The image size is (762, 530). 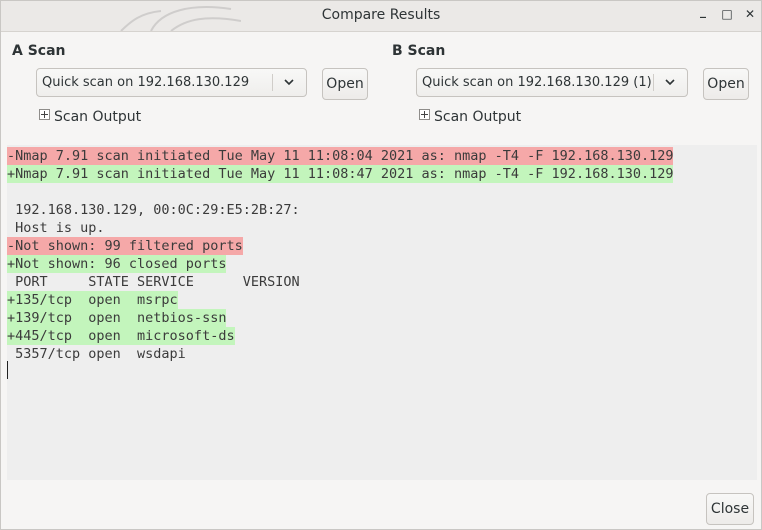 What do you see at coordinates (7, 370) in the screenshot?
I see `text-cursor` at bounding box center [7, 370].